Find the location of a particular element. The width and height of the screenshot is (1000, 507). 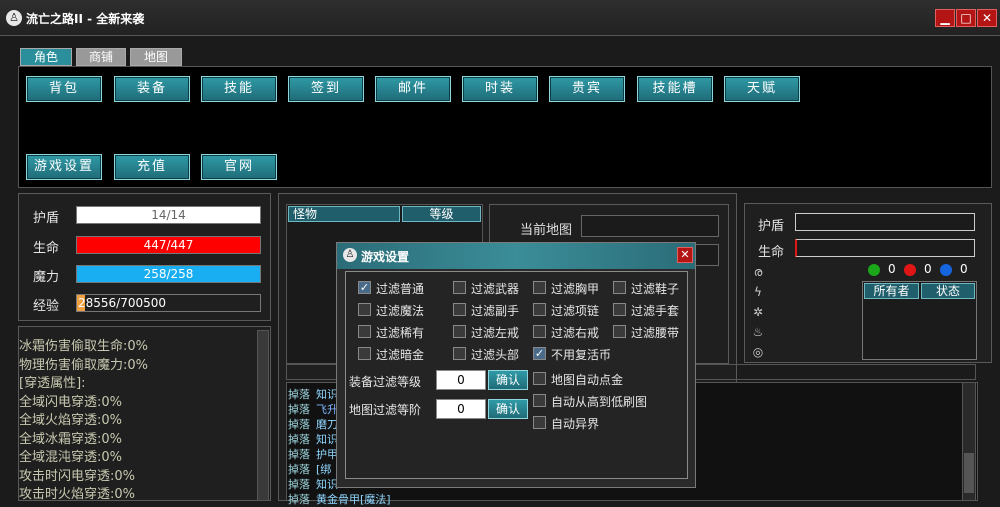

dialog-close-button: ✕ is located at coordinates (685, 255).